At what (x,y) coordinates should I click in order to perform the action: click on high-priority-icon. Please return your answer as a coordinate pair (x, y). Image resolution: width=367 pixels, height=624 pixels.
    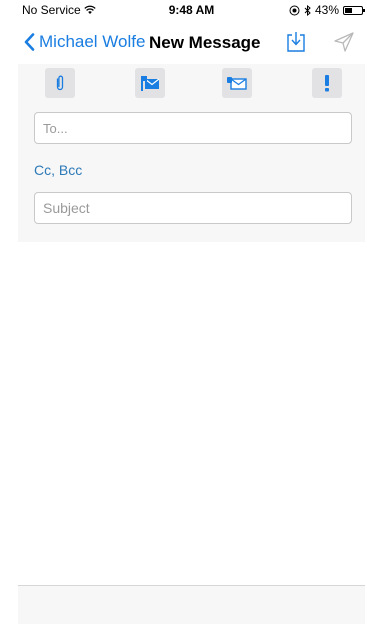
    Looking at the image, I should click on (327, 83).